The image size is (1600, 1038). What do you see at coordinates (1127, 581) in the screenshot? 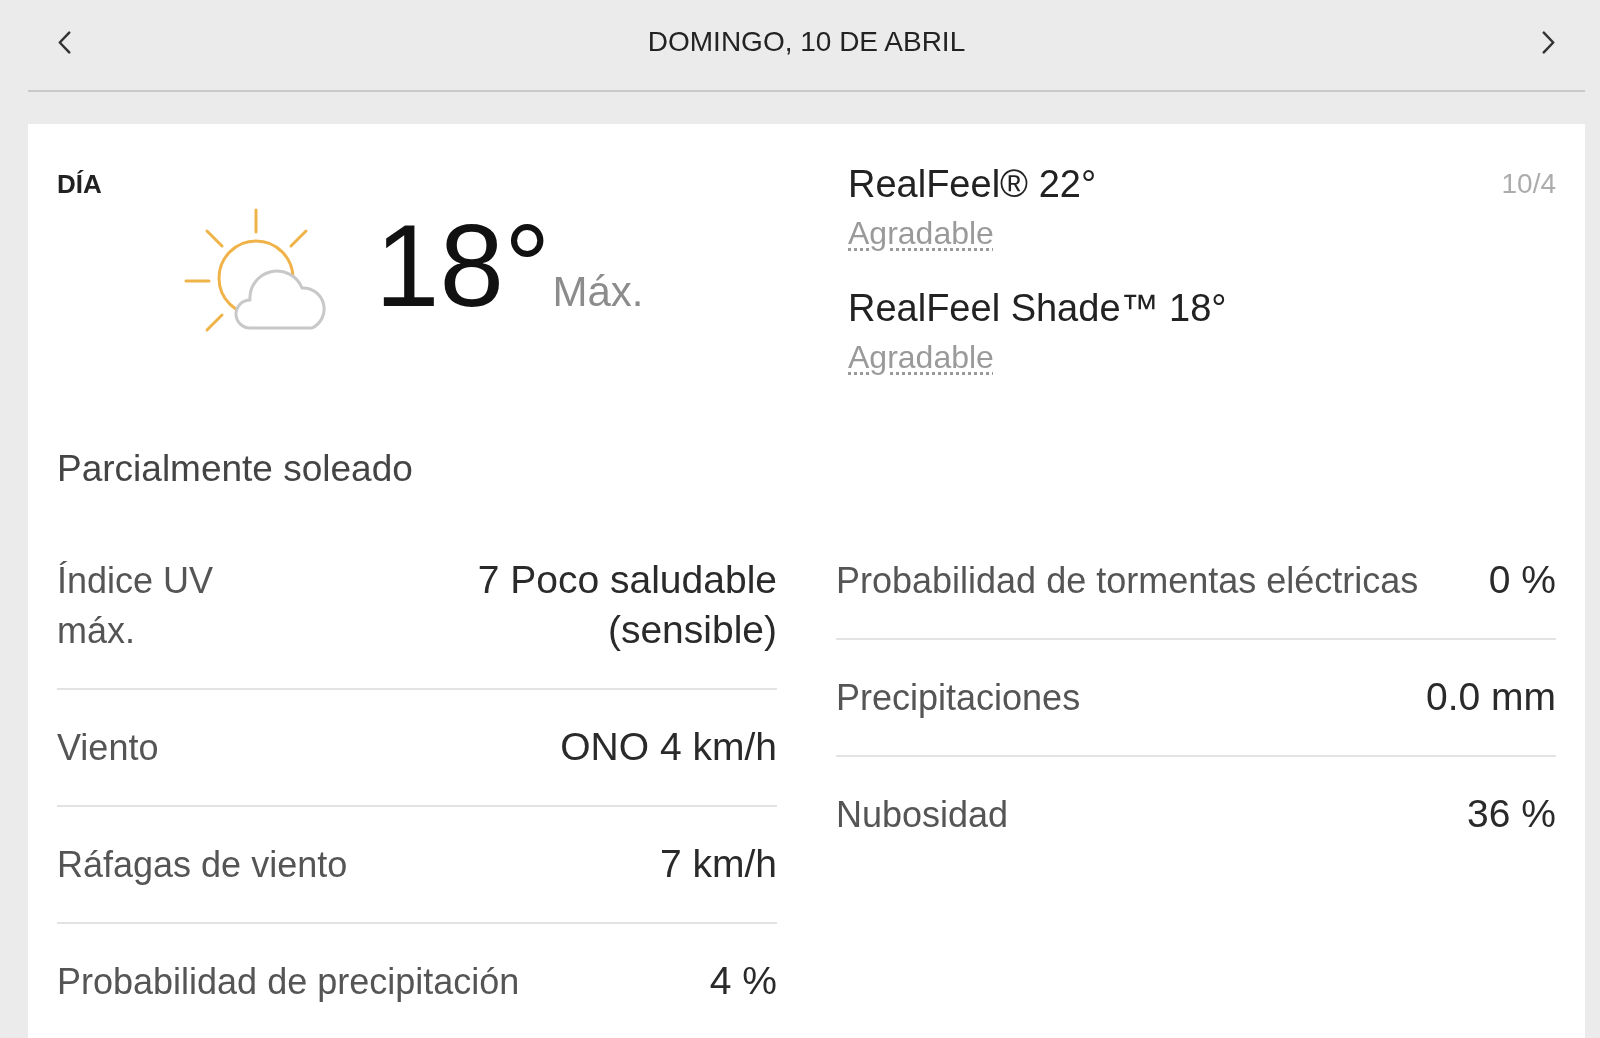
I see `detail-label: Probabilidad de tormentas eléctricas` at bounding box center [1127, 581].